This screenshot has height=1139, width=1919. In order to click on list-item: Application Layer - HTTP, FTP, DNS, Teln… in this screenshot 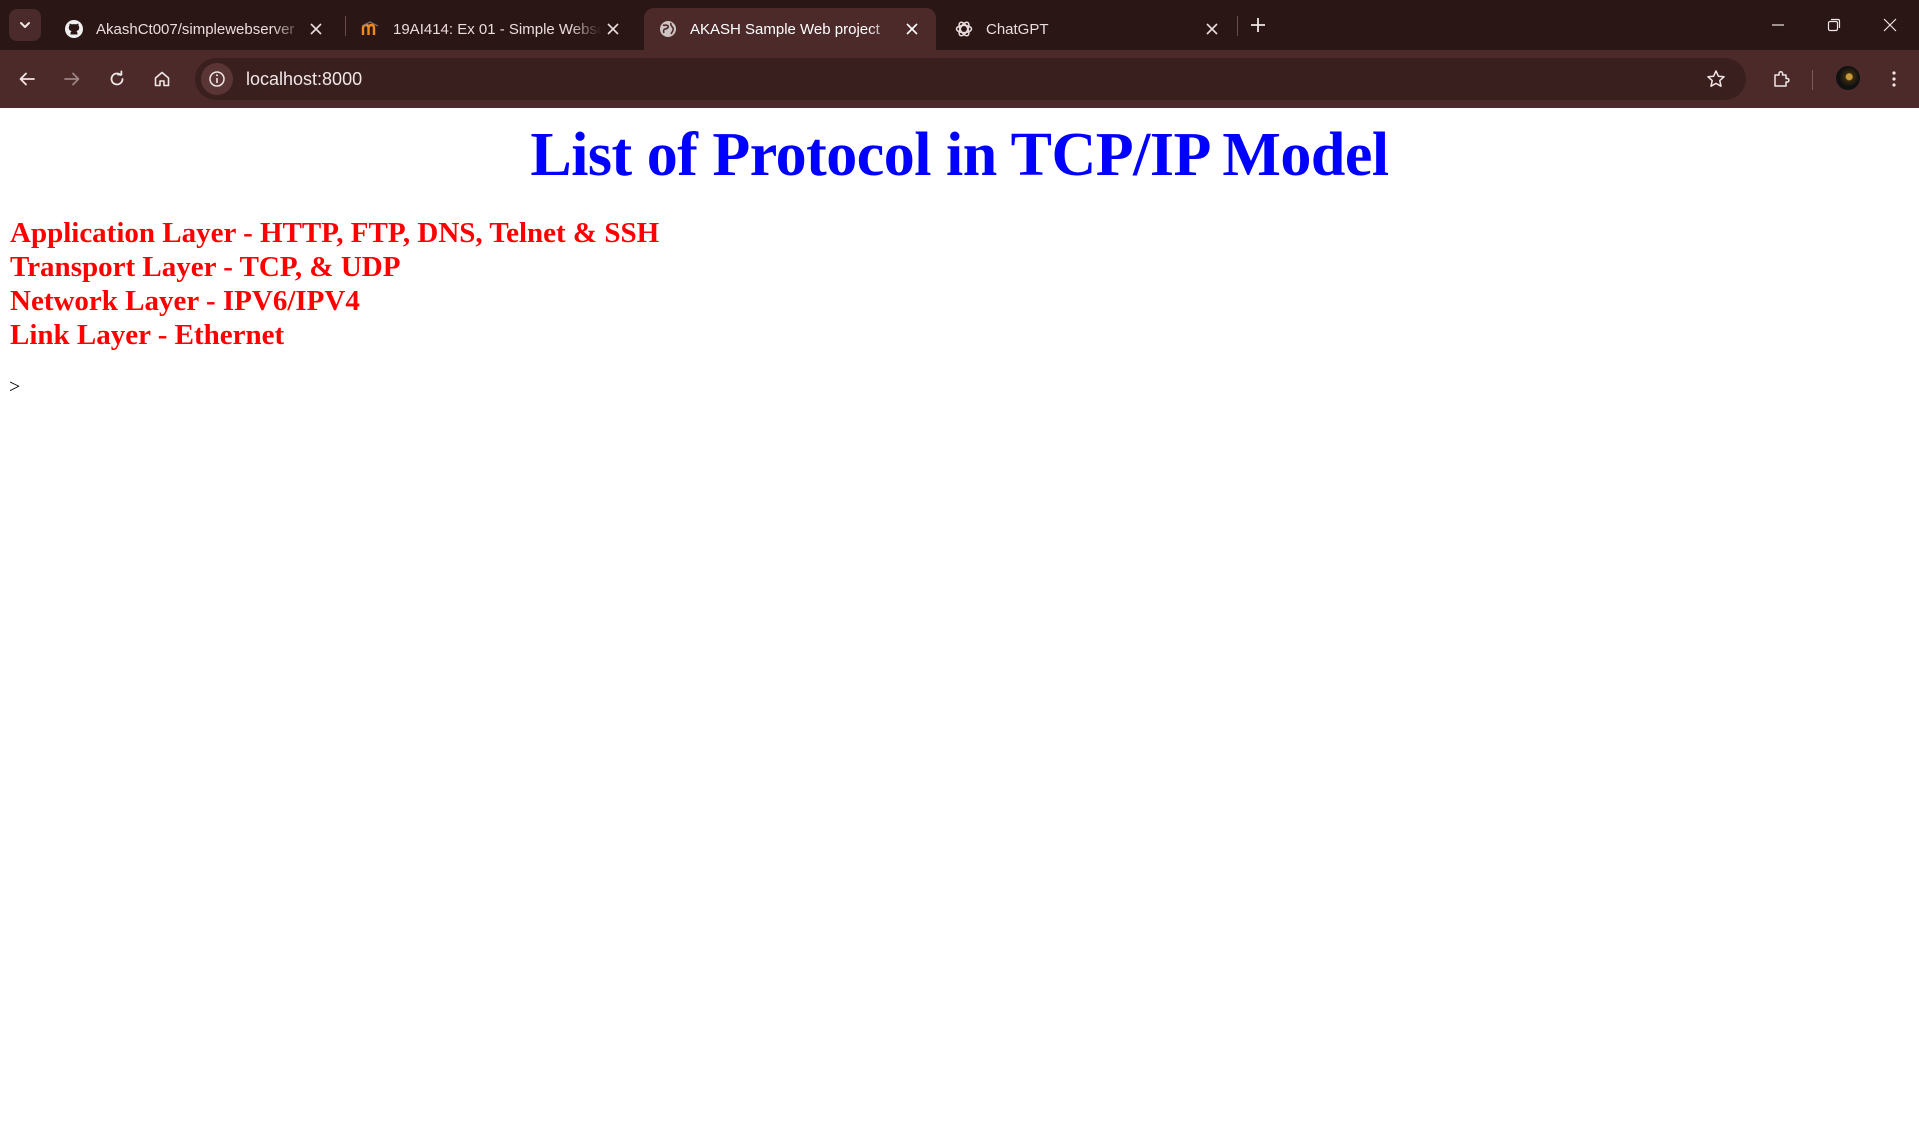, I will do `click(335, 233)`.